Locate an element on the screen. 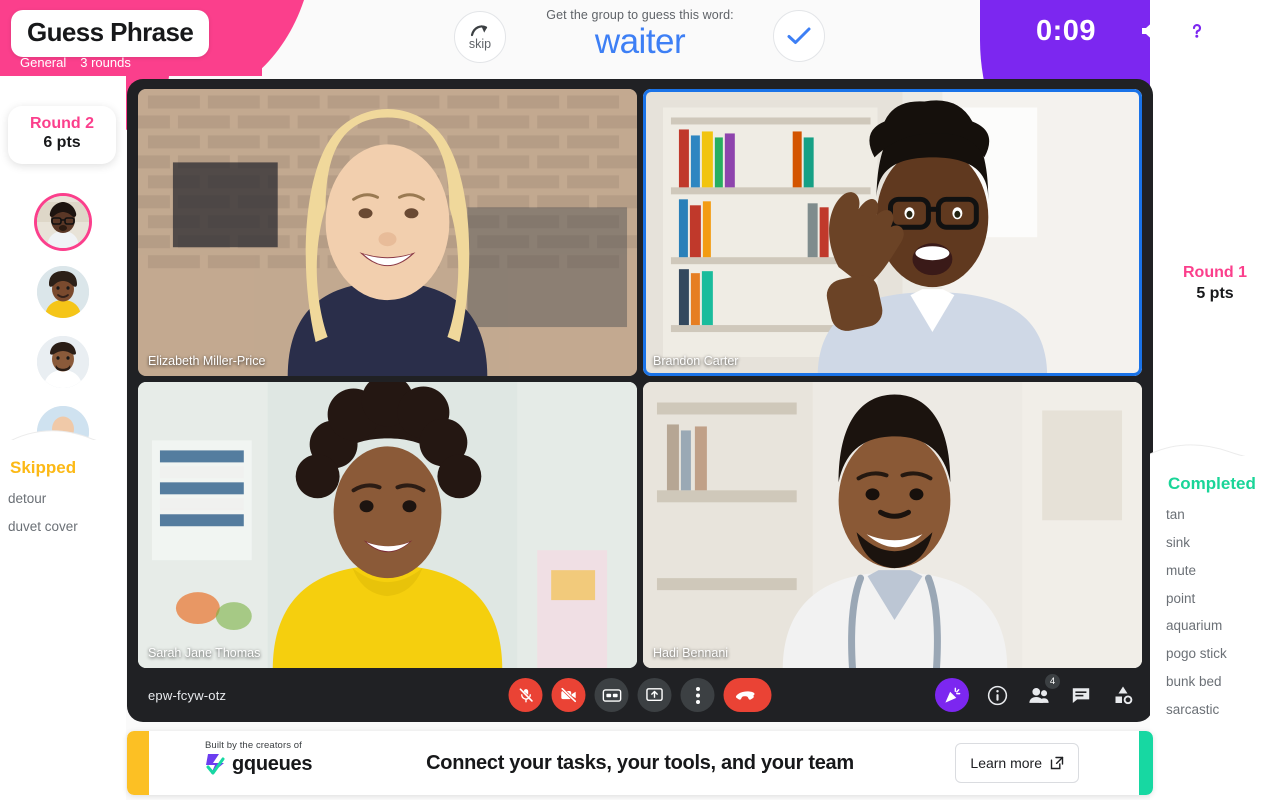  volume-icon is located at coordinates (1151, 31).